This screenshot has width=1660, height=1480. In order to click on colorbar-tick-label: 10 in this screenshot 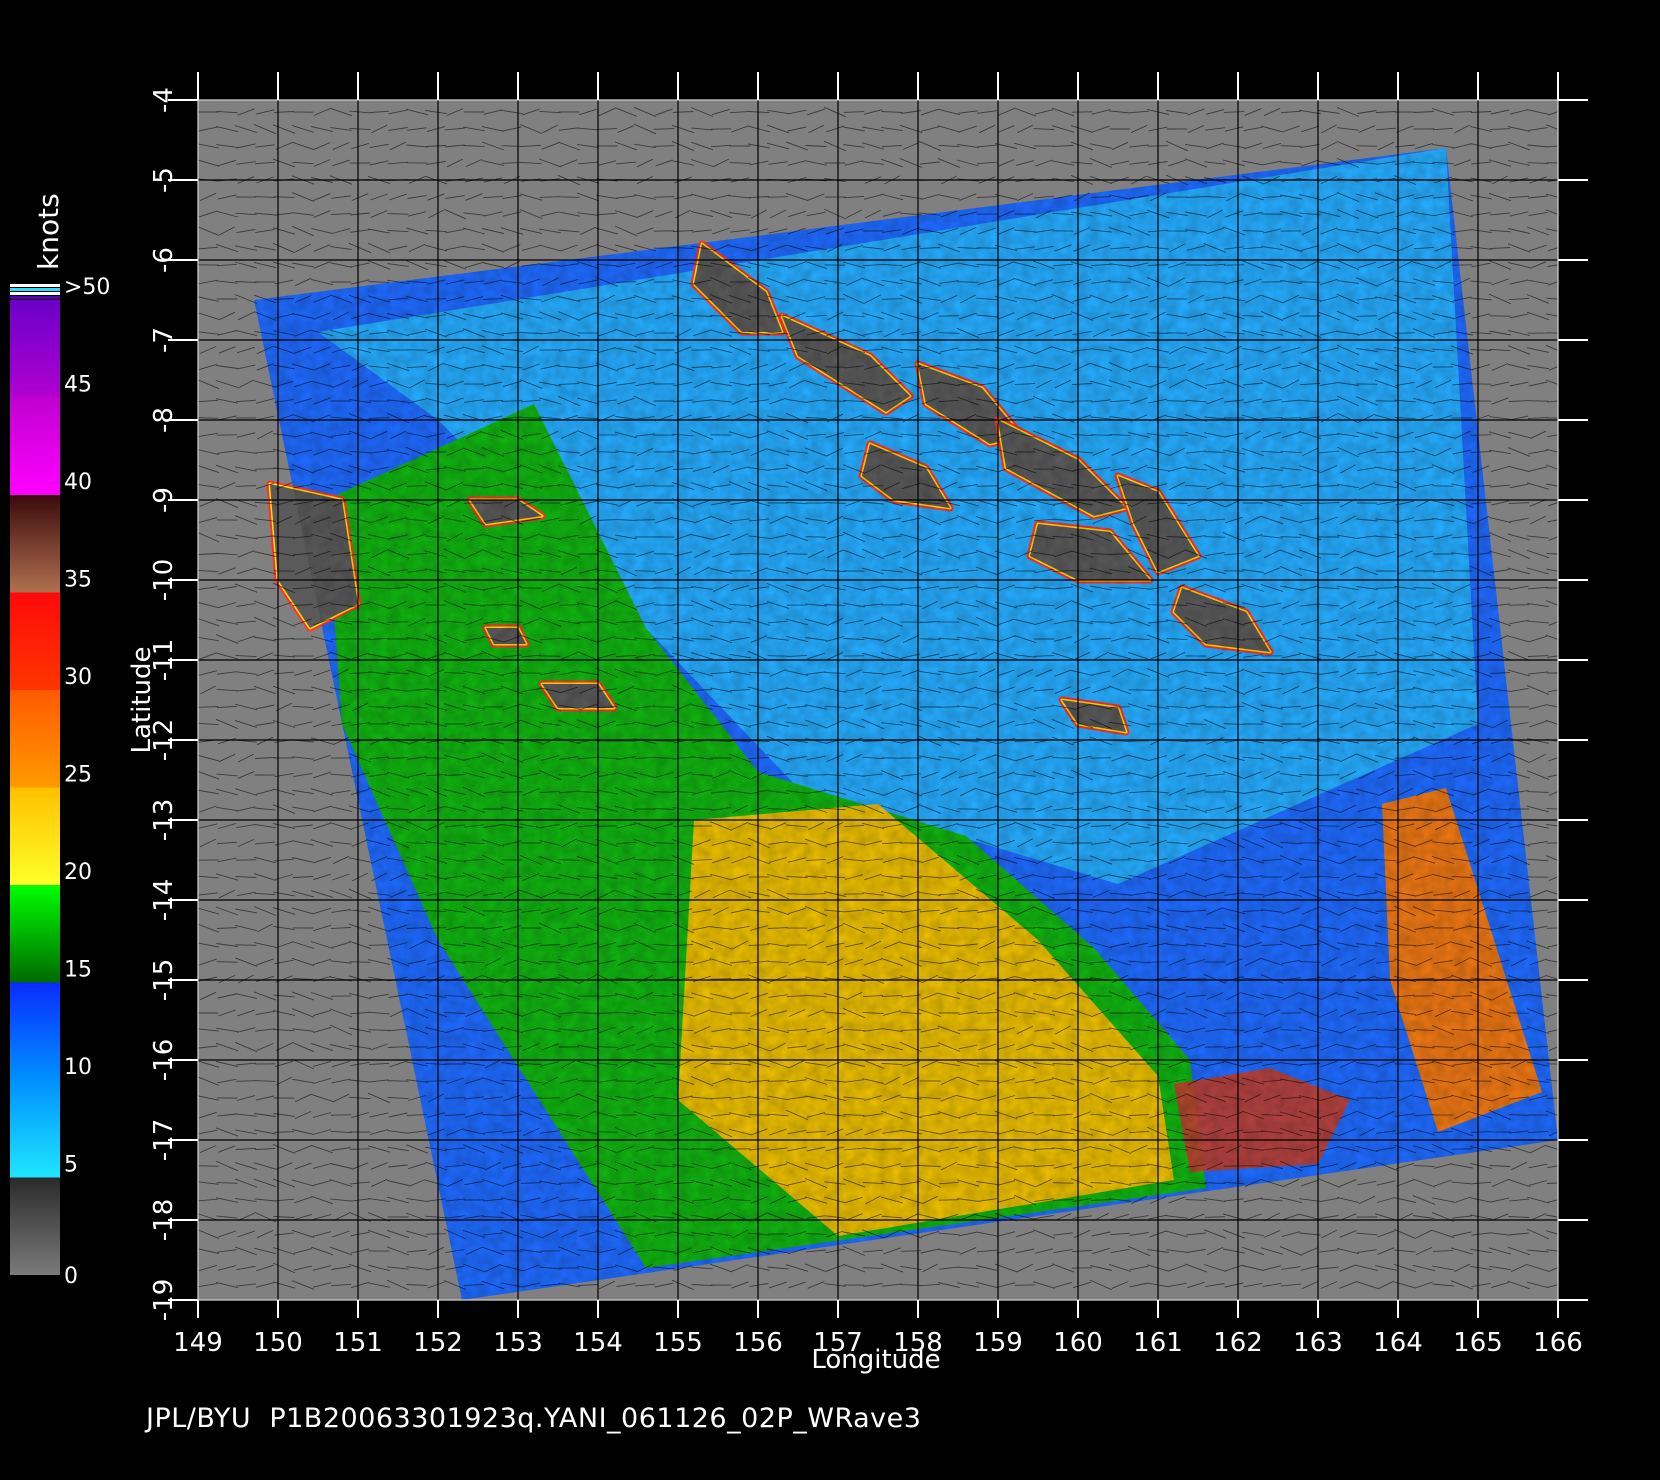, I will do `click(78, 1067)`.